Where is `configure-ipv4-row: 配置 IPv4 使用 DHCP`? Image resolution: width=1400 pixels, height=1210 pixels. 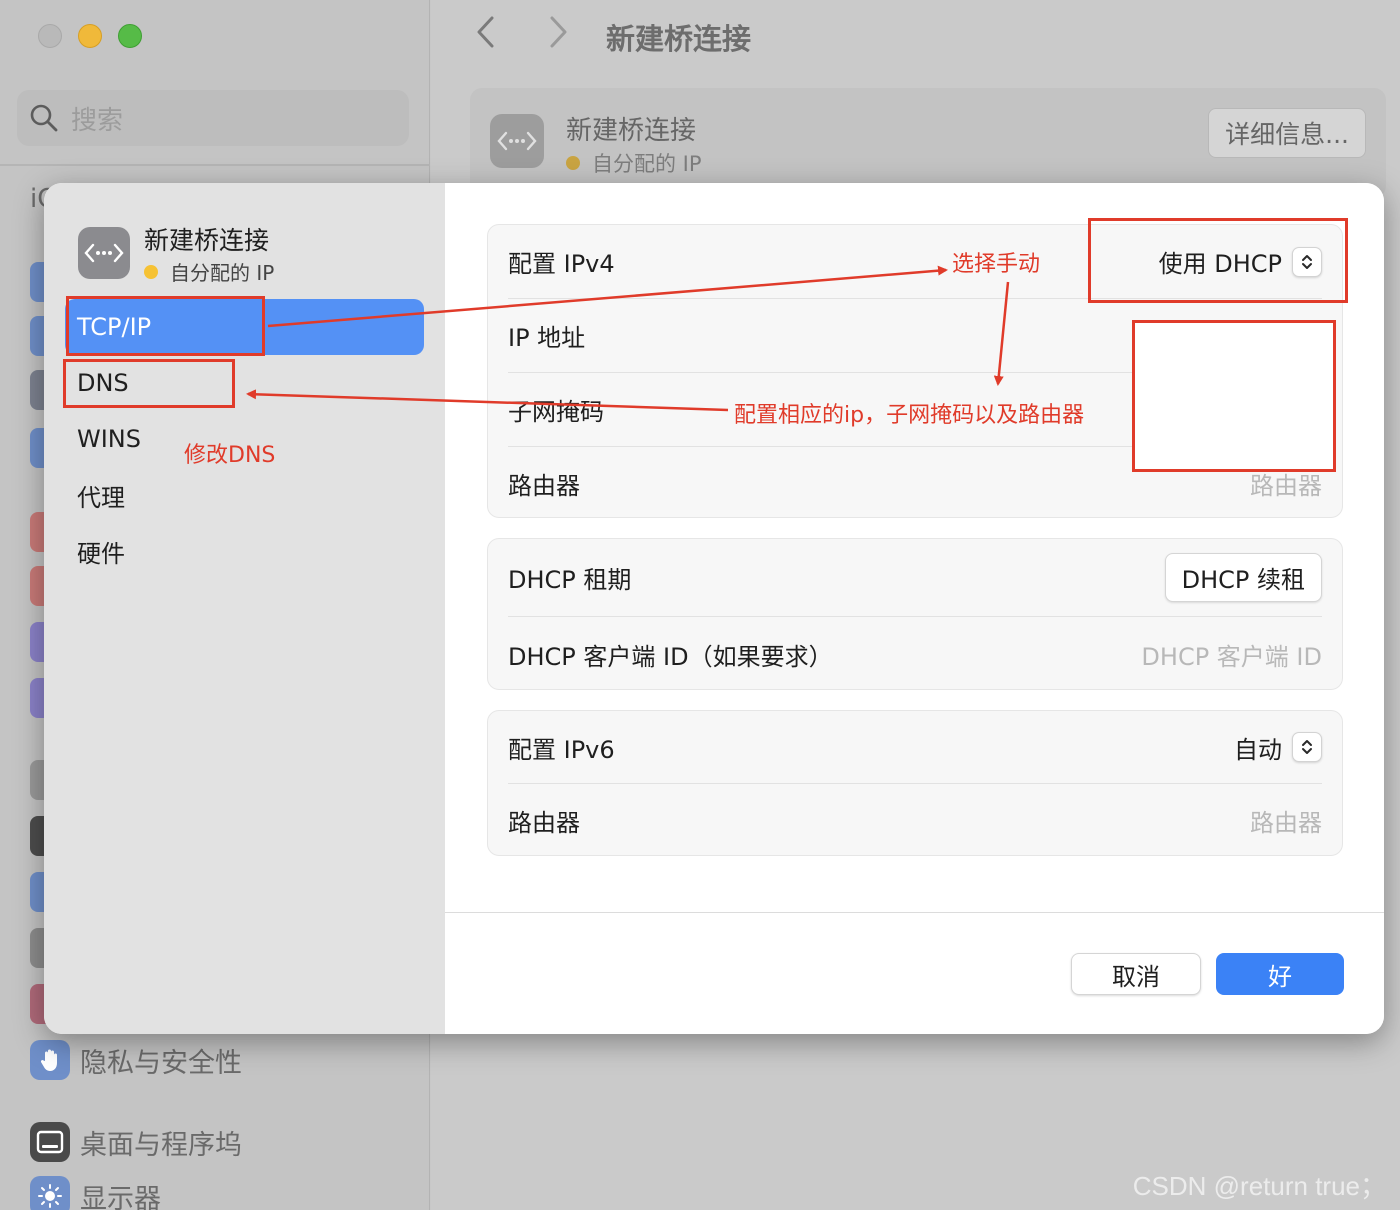
configure-ipv4-row: 配置 IPv4 使用 DHCP is located at coordinates (915, 261).